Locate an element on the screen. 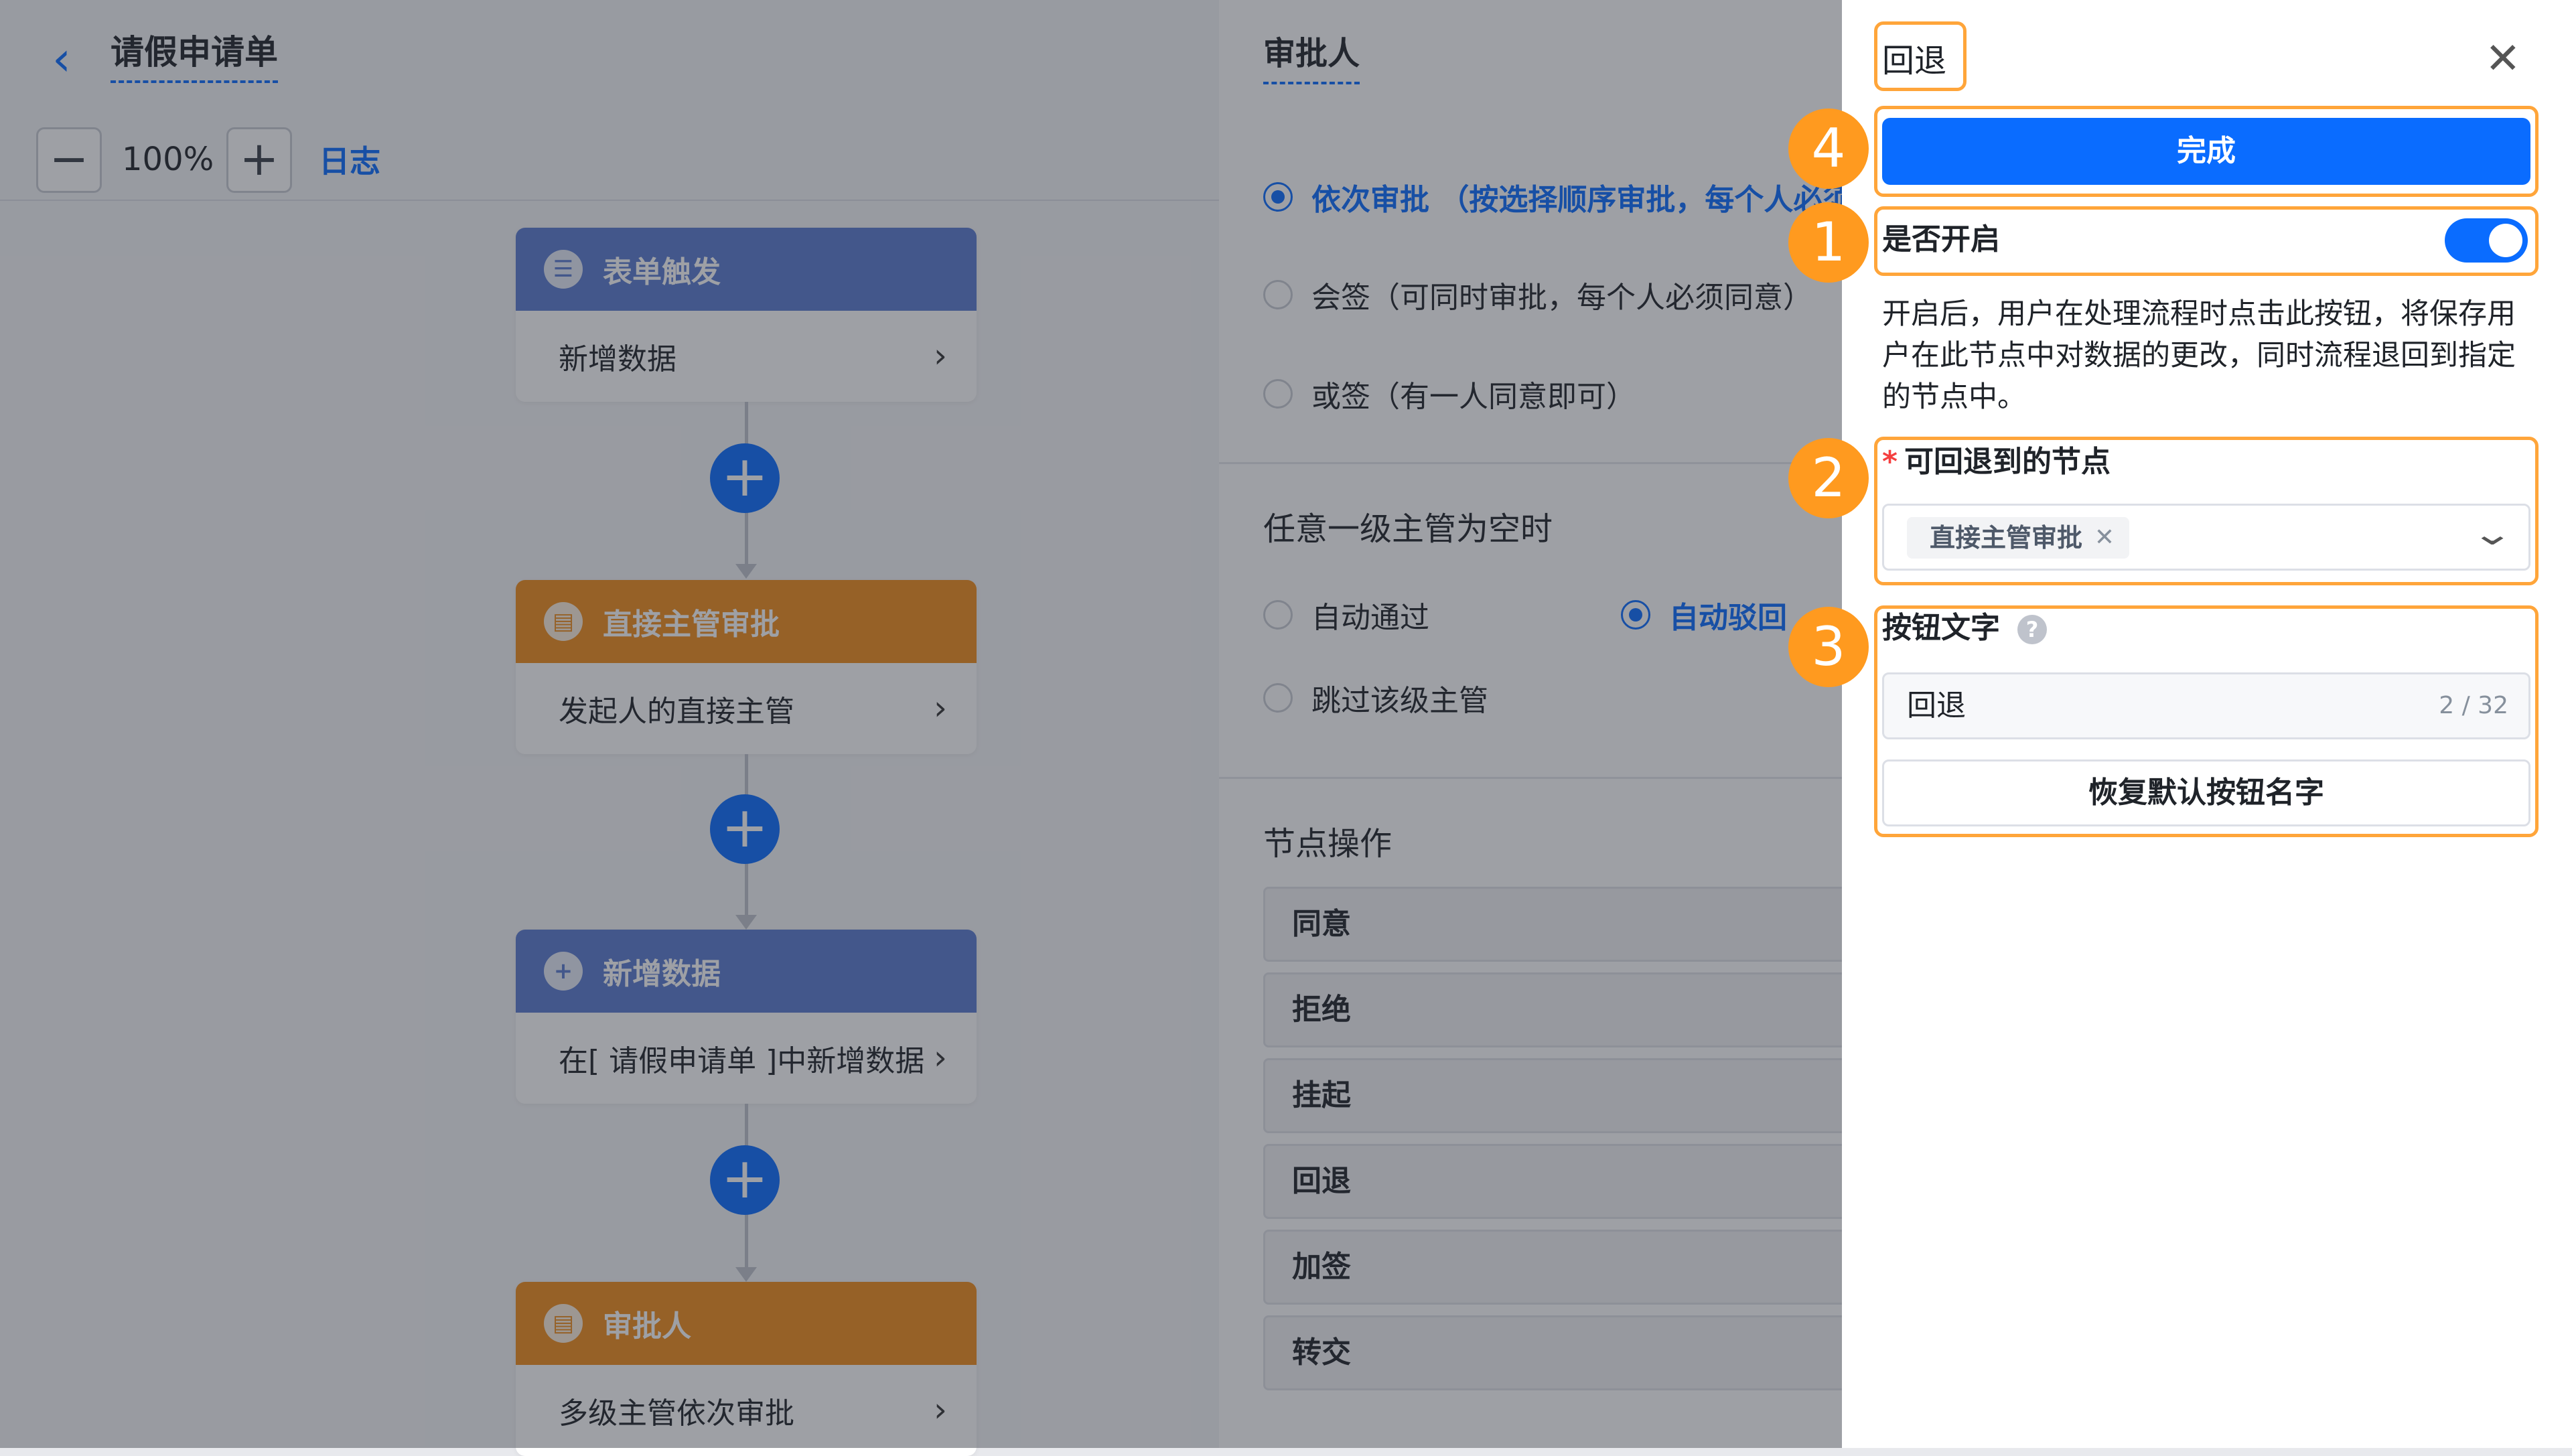  radio-countersign: 会签（可同时审批，每个人必须同意） is located at coordinates (1538, 294).